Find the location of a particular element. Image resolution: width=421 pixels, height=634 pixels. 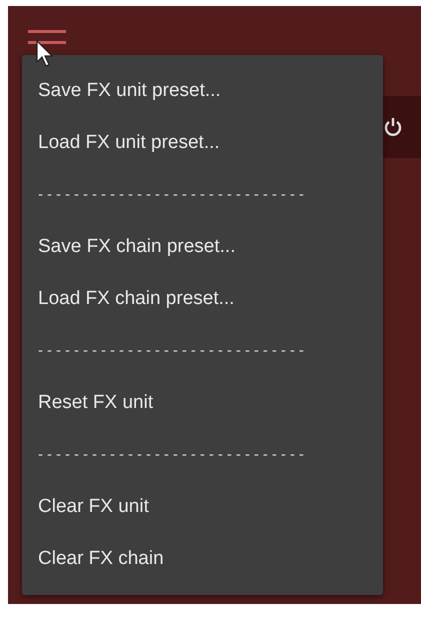

menu-item: Clear FX unit is located at coordinates (93, 507).